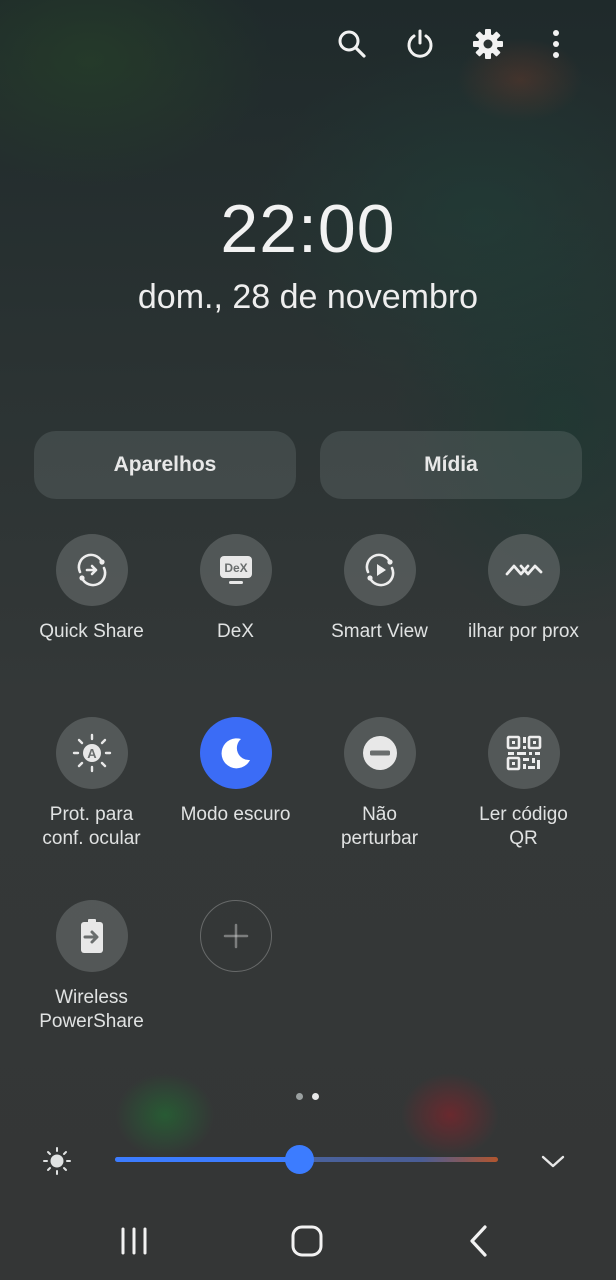 The image size is (616, 1280). I want to click on tile-nearby-share: ilhar por prox, so click(523, 589).